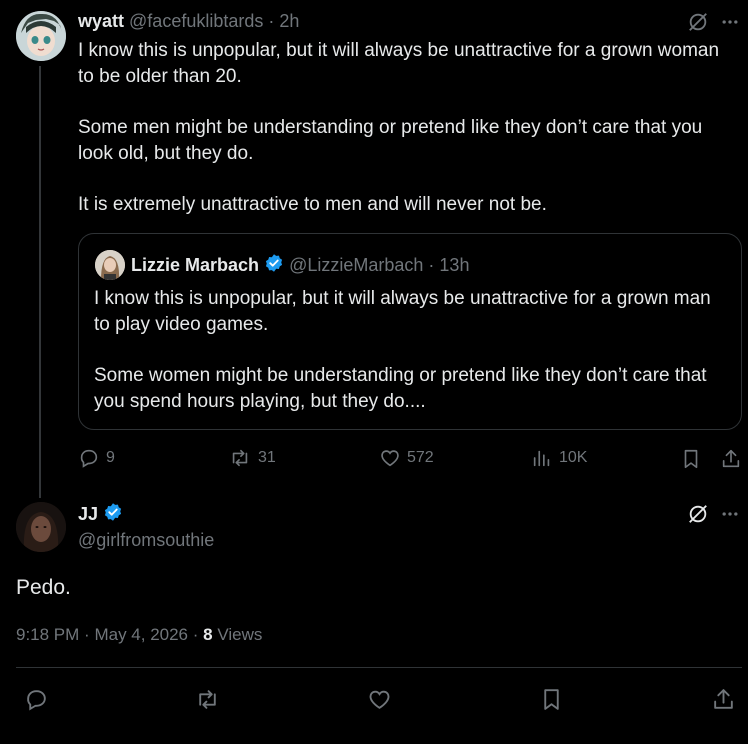  I want to click on main-display-name: JJ, so click(88, 514).